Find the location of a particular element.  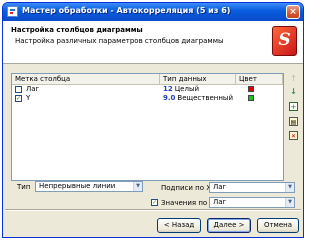

app-icon is located at coordinates (12, 11).